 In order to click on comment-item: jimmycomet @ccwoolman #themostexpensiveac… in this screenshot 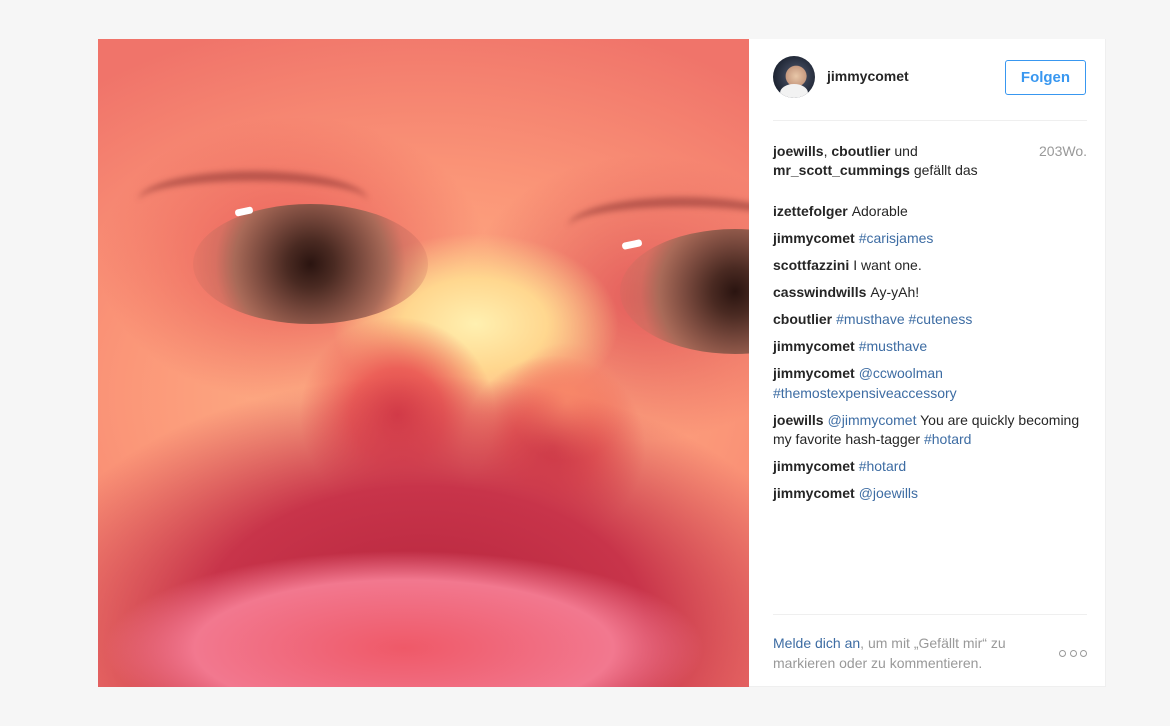, I will do `click(930, 383)`.